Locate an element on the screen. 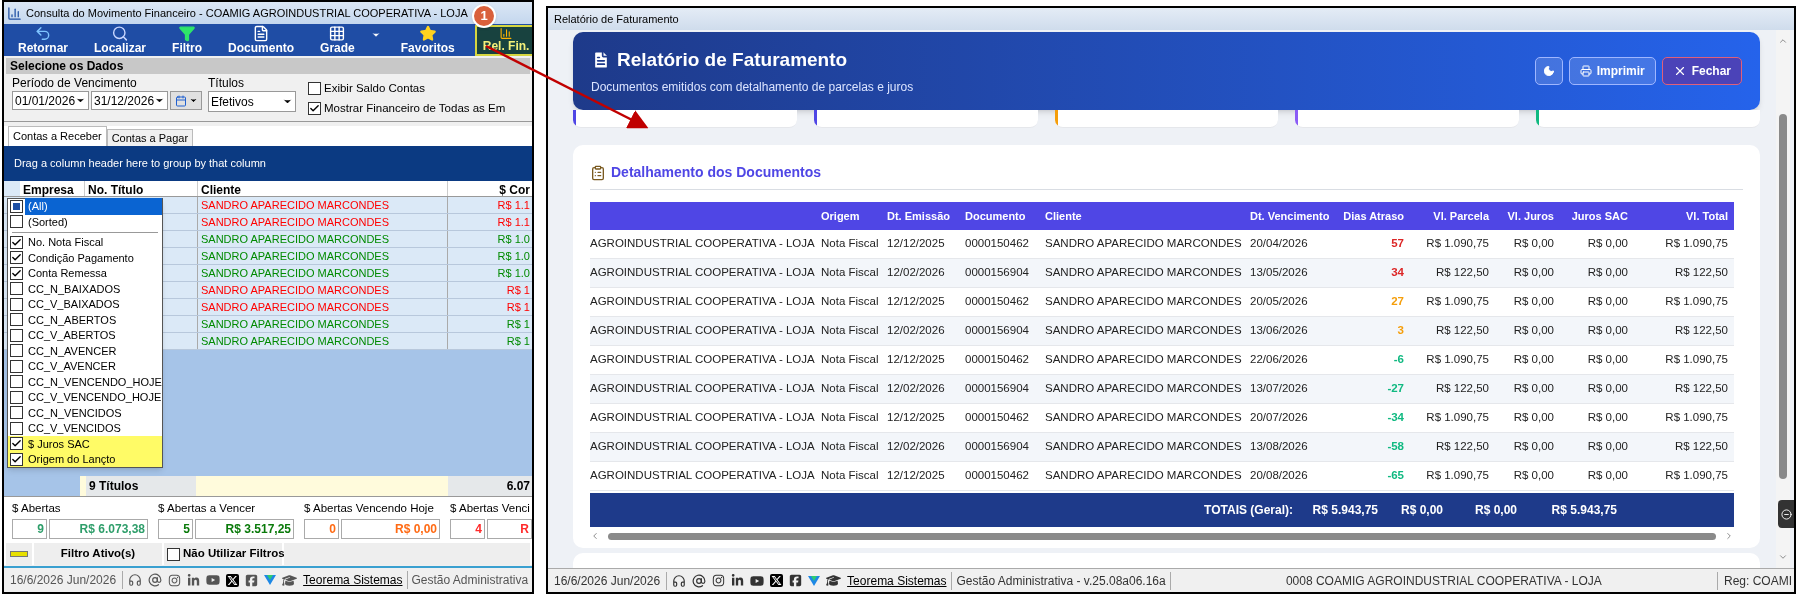  header-button: Imprimir is located at coordinates (1612, 71).